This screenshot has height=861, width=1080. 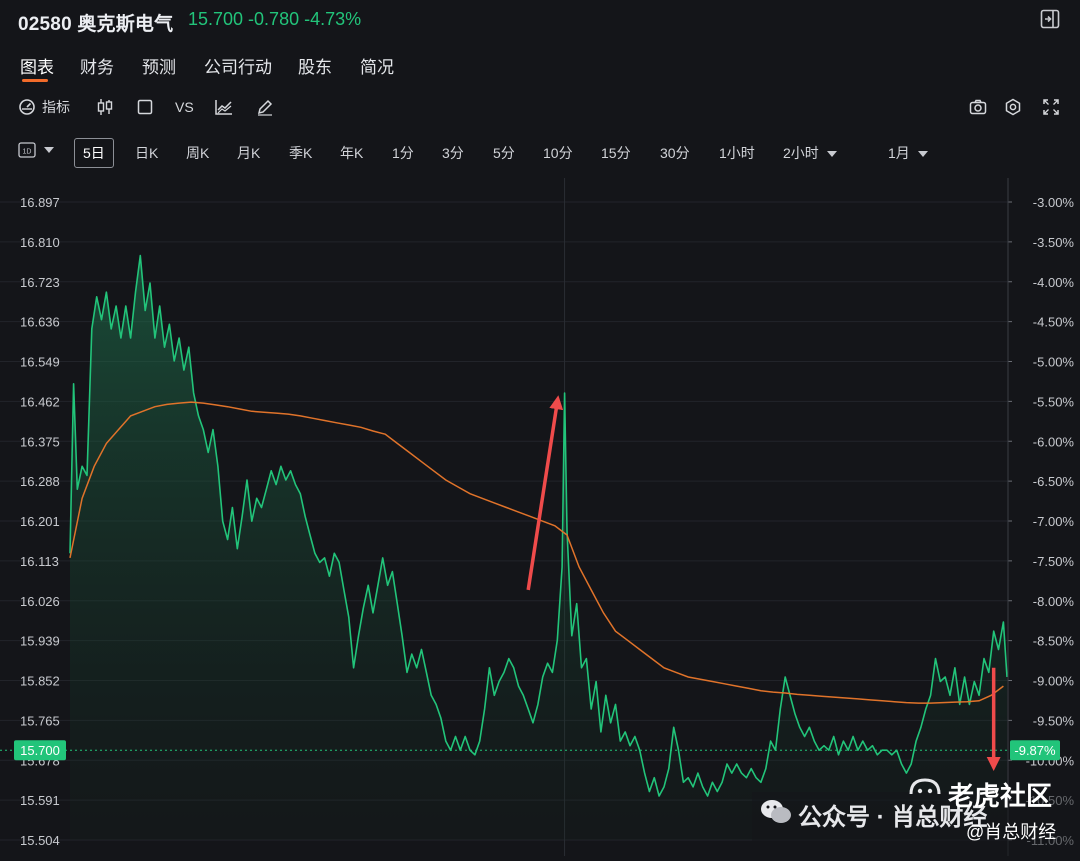 What do you see at coordinates (197, 153) in the screenshot?
I see `period-week-k: 周K` at bounding box center [197, 153].